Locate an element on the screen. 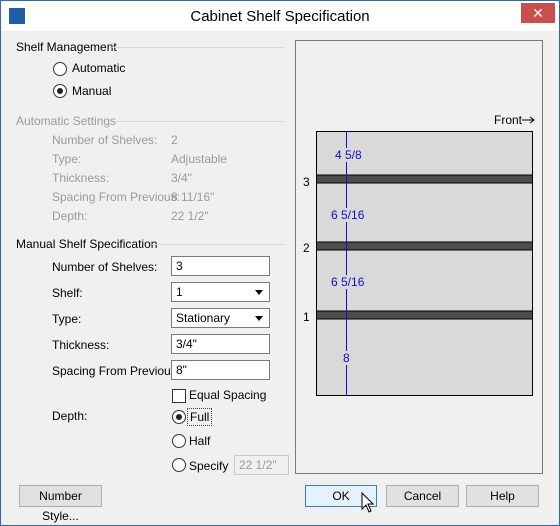  depth-half-radio is located at coordinates (179, 441).